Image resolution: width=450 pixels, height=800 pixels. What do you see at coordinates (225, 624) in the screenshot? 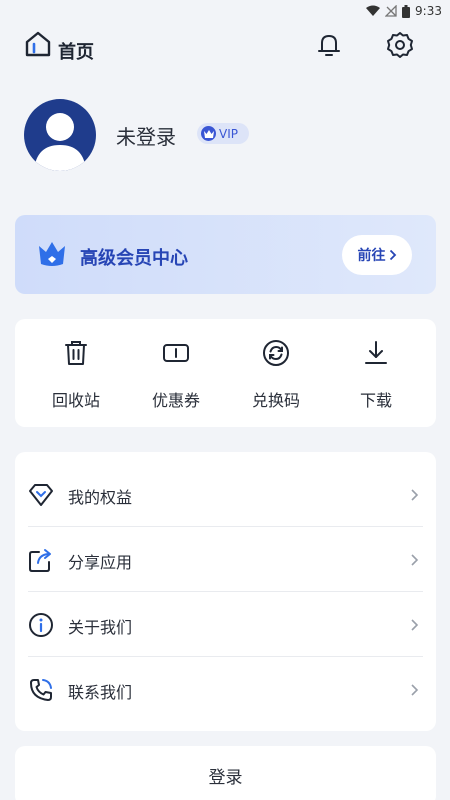
I see `menu-item-about: 关于我们` at bounding box center [225, 624].